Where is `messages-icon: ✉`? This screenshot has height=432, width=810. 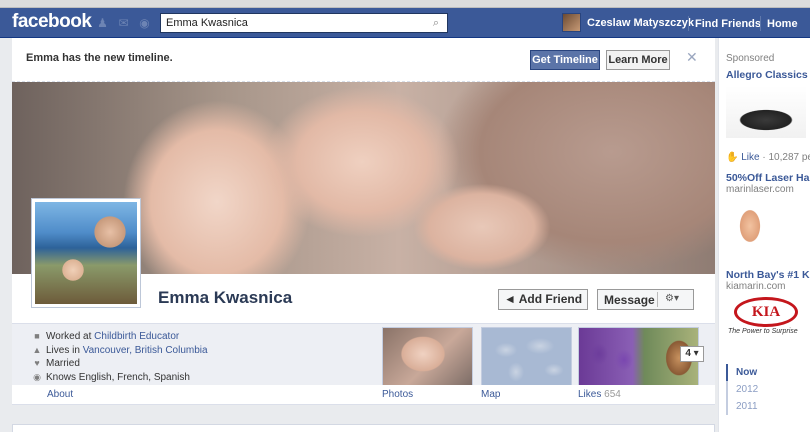 messages-icon: ✉ is located at coordinates (123, 23).